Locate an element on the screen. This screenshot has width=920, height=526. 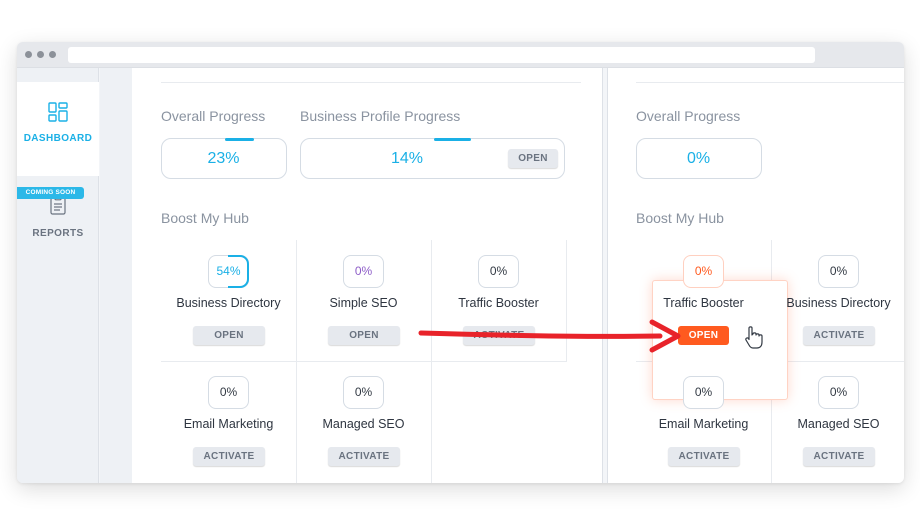
grid-line is located at coordinates (566, 301).